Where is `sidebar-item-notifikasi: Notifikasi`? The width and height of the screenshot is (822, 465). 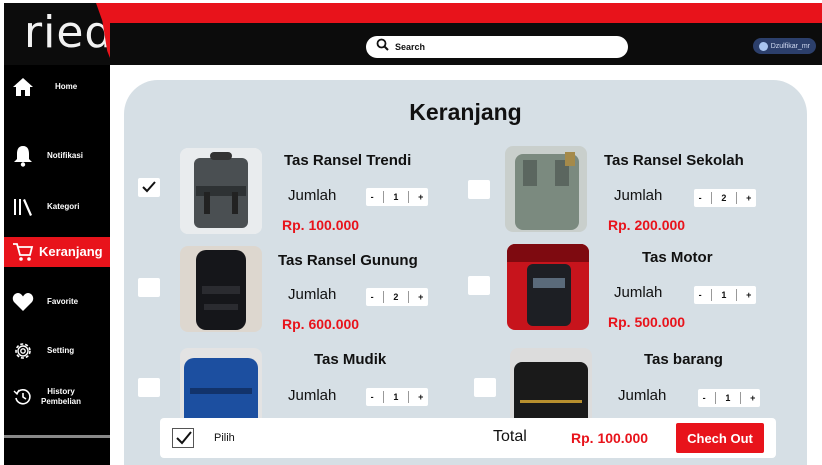 sidebar-item-notifikasi: Notifikasi is located at coordinates (57, 156).